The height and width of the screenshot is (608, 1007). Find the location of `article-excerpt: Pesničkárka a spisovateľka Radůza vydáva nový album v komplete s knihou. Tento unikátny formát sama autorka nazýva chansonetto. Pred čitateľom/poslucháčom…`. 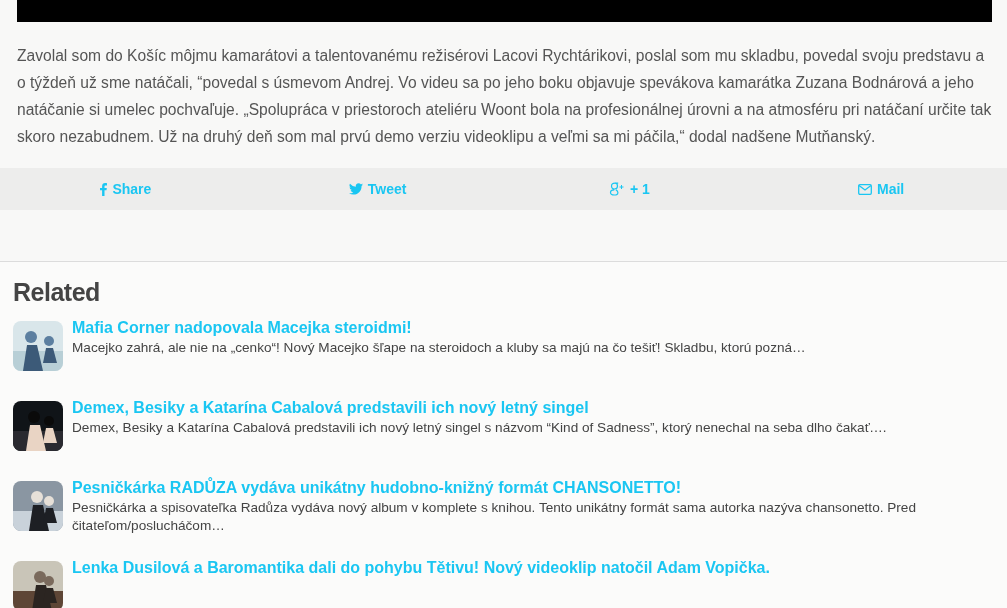

article-excerpt: Pesničkárka a spisovateľka Radůza vydáva nový album v komplete s knihou. Tento unikátny formát sama autorka nazýva chansonetto. Pred čitateľom/poslucháčom… is located at coordinates (494, 517).